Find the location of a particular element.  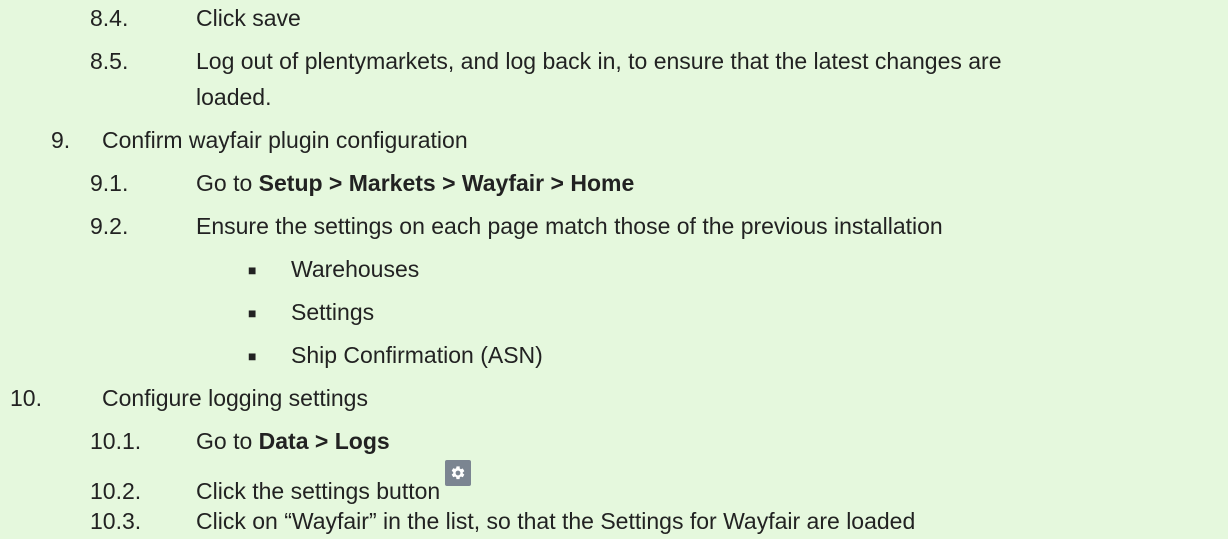

item-number: 10.1. is located at coordinates (116, 441).